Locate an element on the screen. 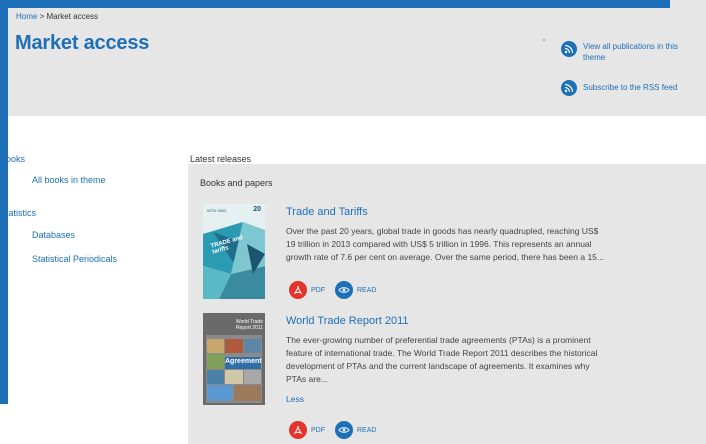 The height and width of the screenshot is (444, 706). breadcrumb-home-link: Home is located at coordinates (26, 16).